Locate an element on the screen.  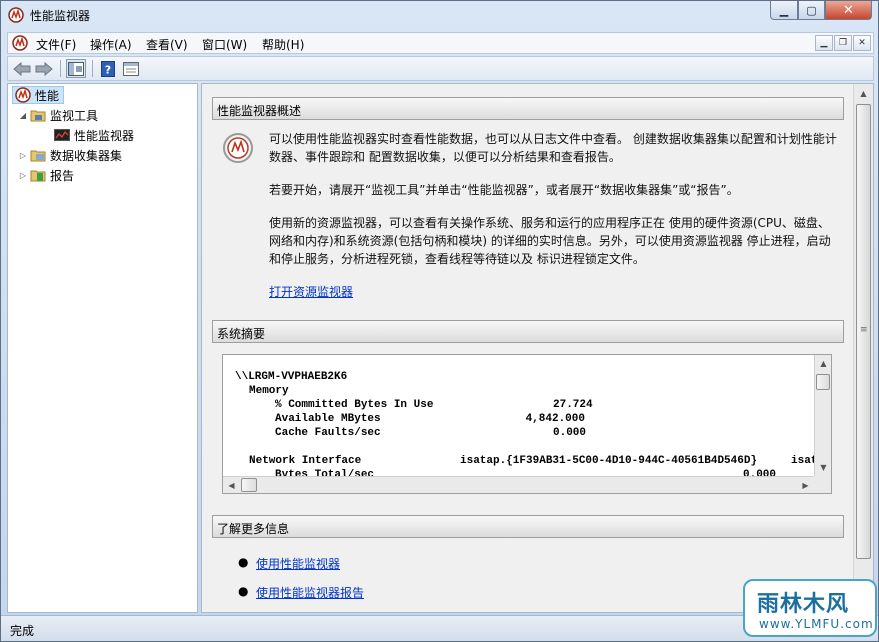
tree-item-performance-monitor: 性能监视器 is located at coordinates (88, 135).